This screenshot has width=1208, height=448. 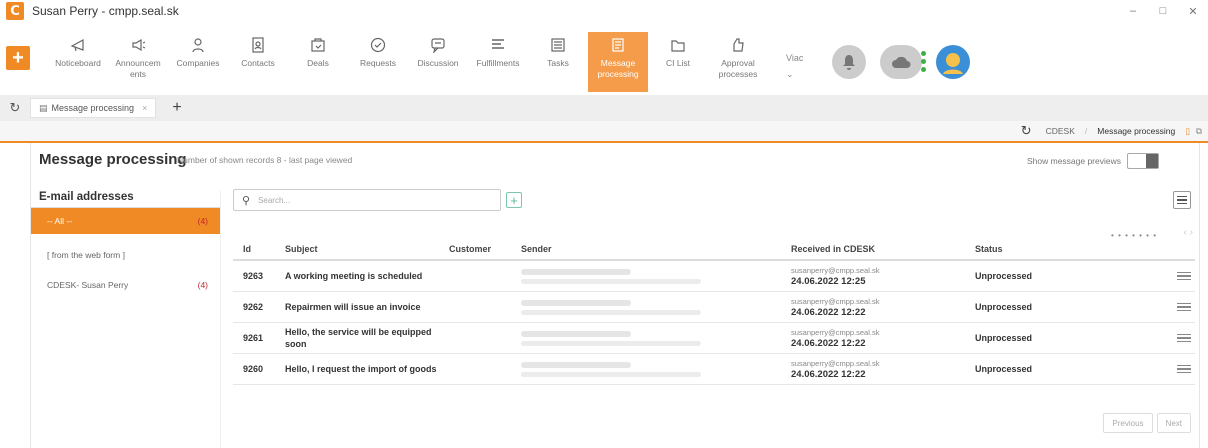 What do you see at coordinates (176, 108) in the screenshot?
I see `add-tab-button: +` at bounding box center [176, 108].